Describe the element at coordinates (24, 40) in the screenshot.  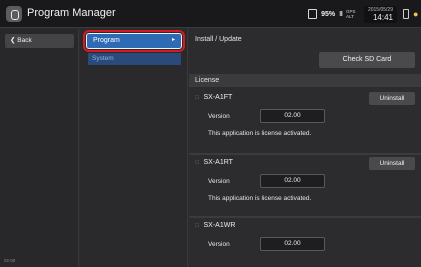
I see `back-label: Back` at that location.